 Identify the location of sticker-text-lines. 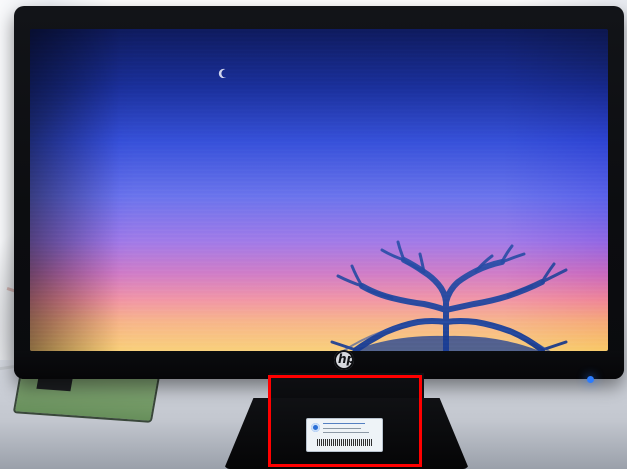
(351, 429).